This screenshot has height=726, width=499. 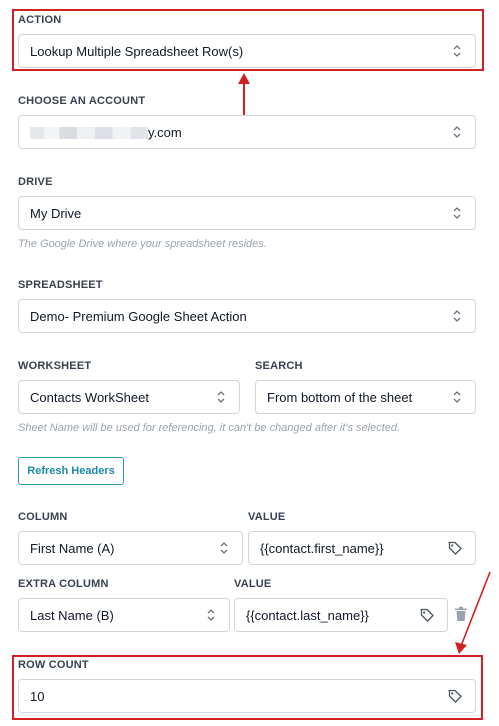 I want to click on refresh-headers-button: Refresh Headers, so click(x=71, y=471).